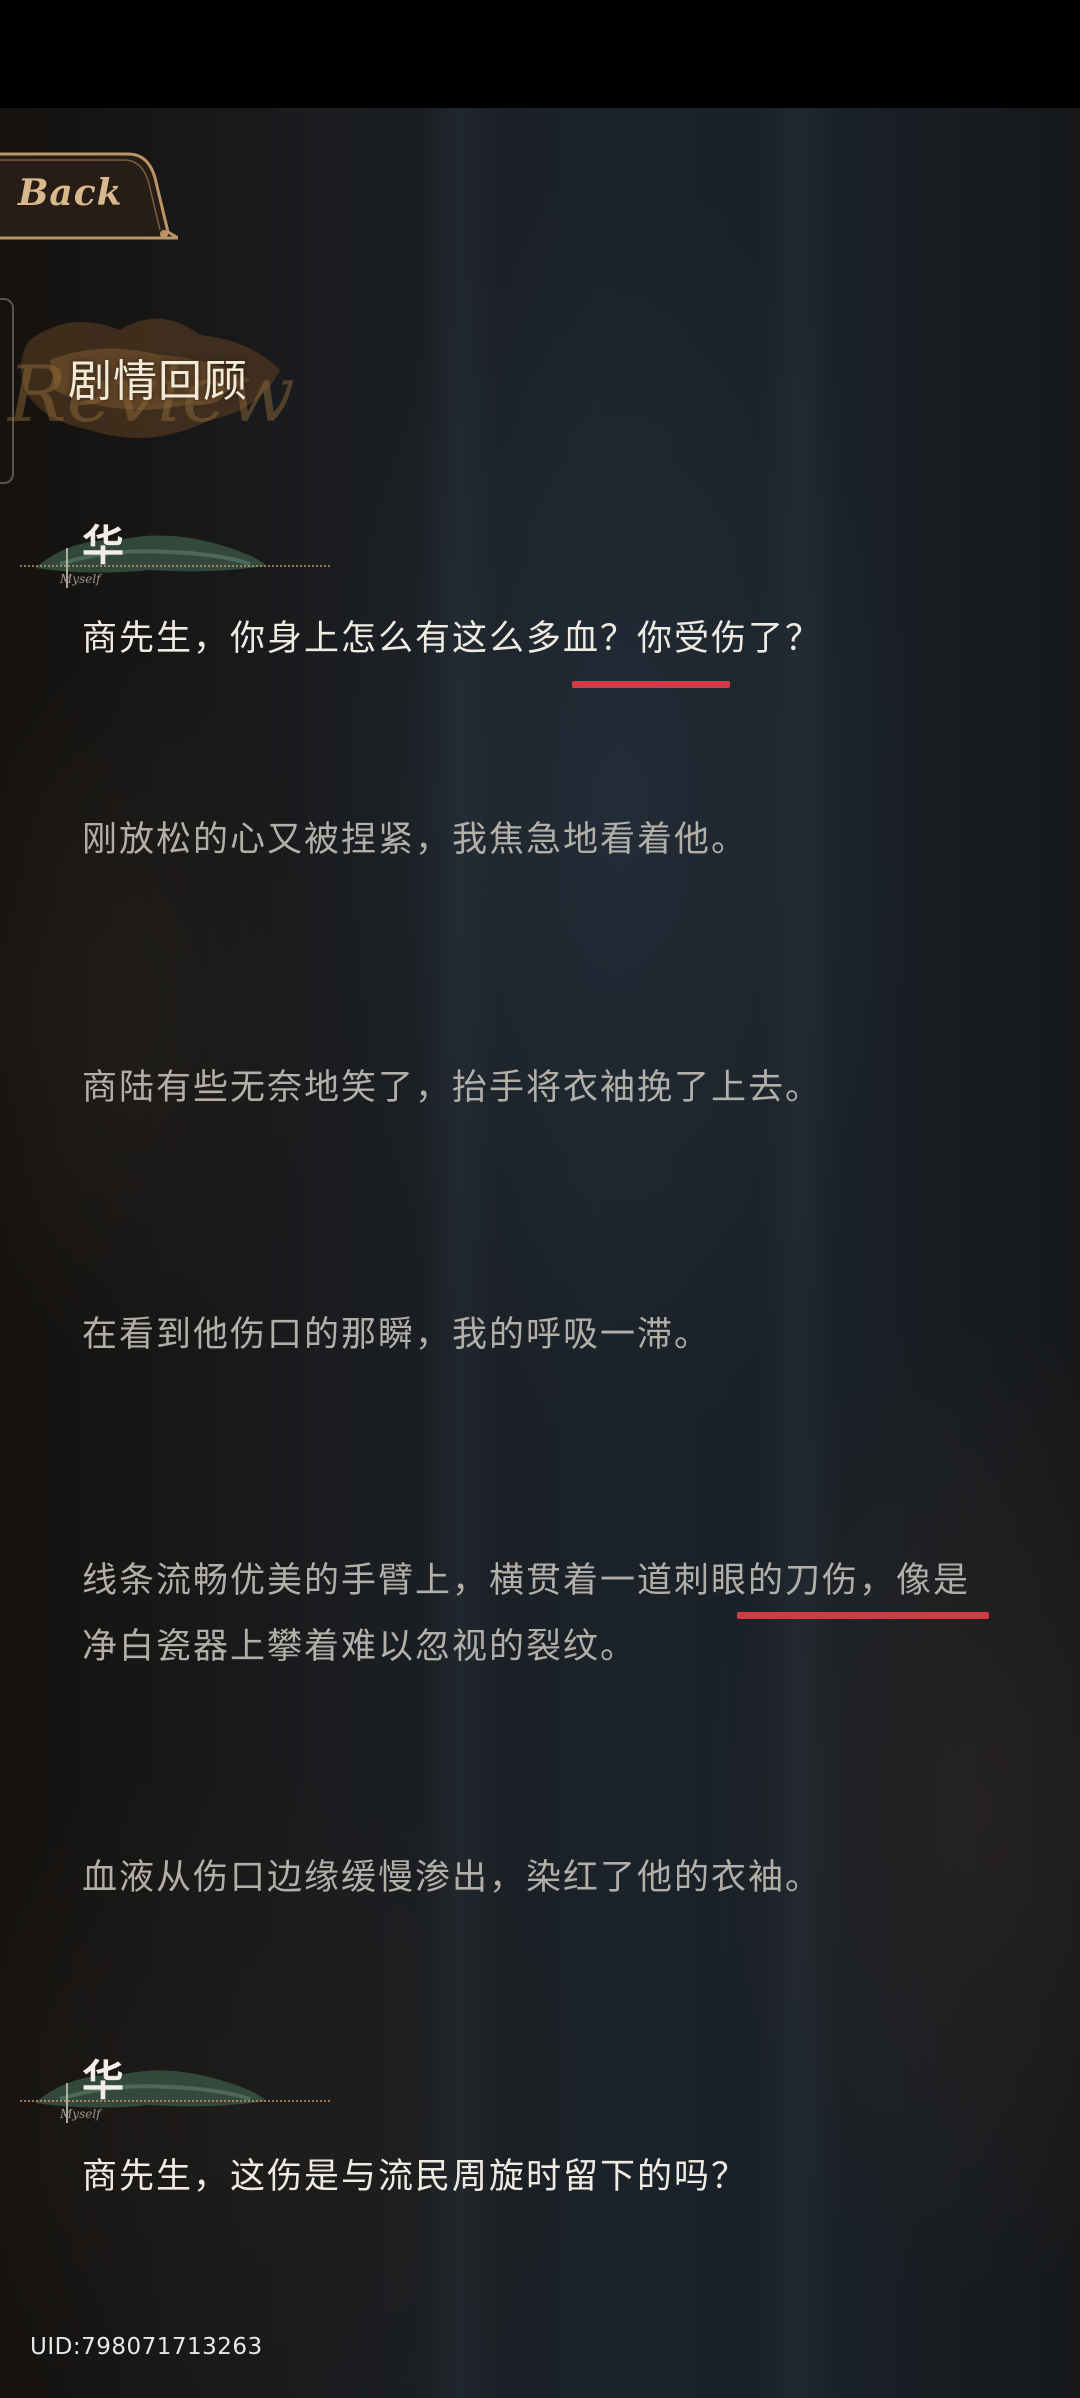 Image resolution: width=1080 pixels, height=2398 pixels. Describe the element at coordinates (415, 2177) in the screenshot. I see `dialogue-line: 商先生，这伤是与流民周旋时留下的吗？` at that location.